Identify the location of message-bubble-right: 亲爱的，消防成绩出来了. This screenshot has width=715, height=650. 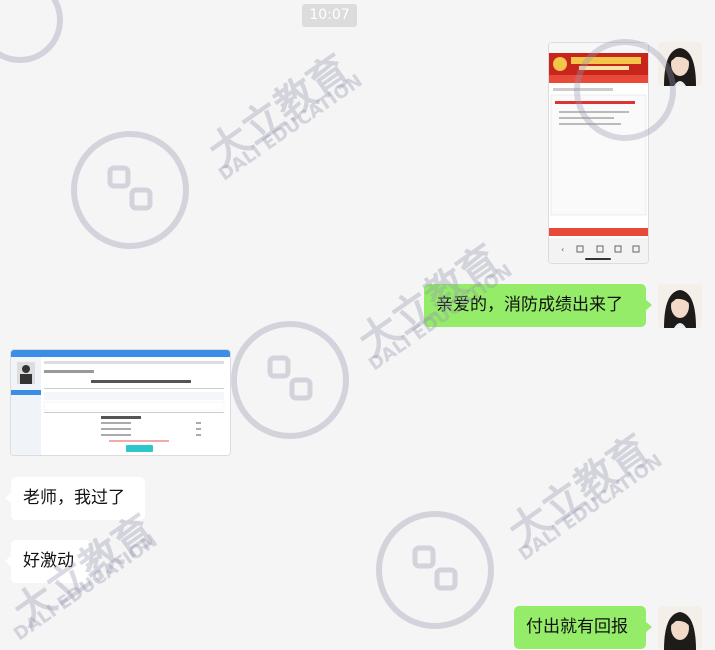
(538, 305).